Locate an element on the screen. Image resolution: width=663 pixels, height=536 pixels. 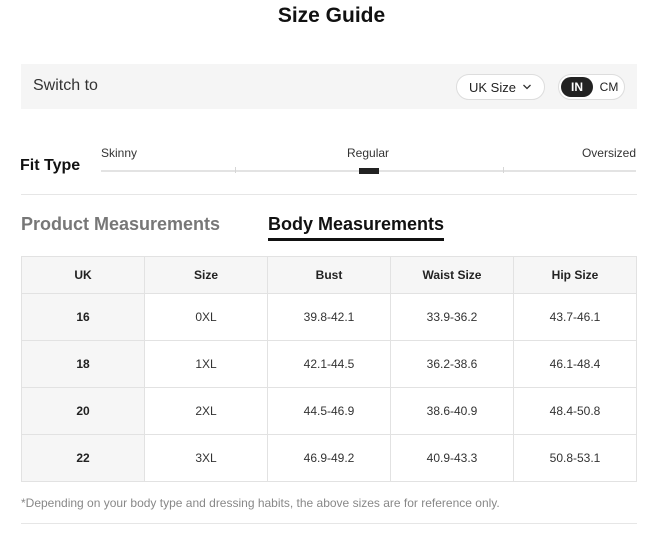
size-system-select: UK Size is located at coordinates (500, 87).